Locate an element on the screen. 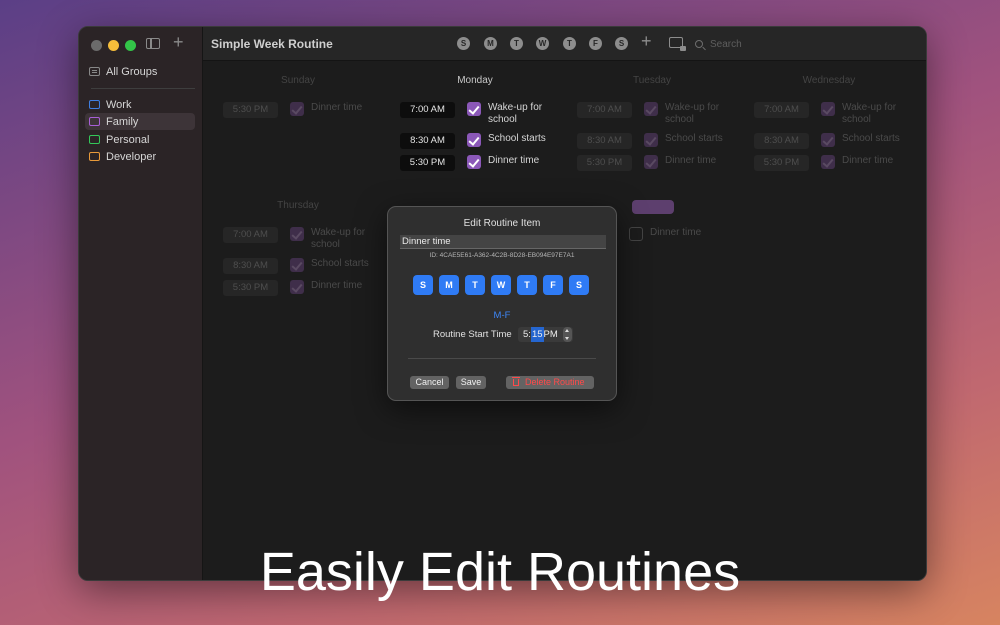  day-toggle-friday: F is located at coordinates (553, 285).